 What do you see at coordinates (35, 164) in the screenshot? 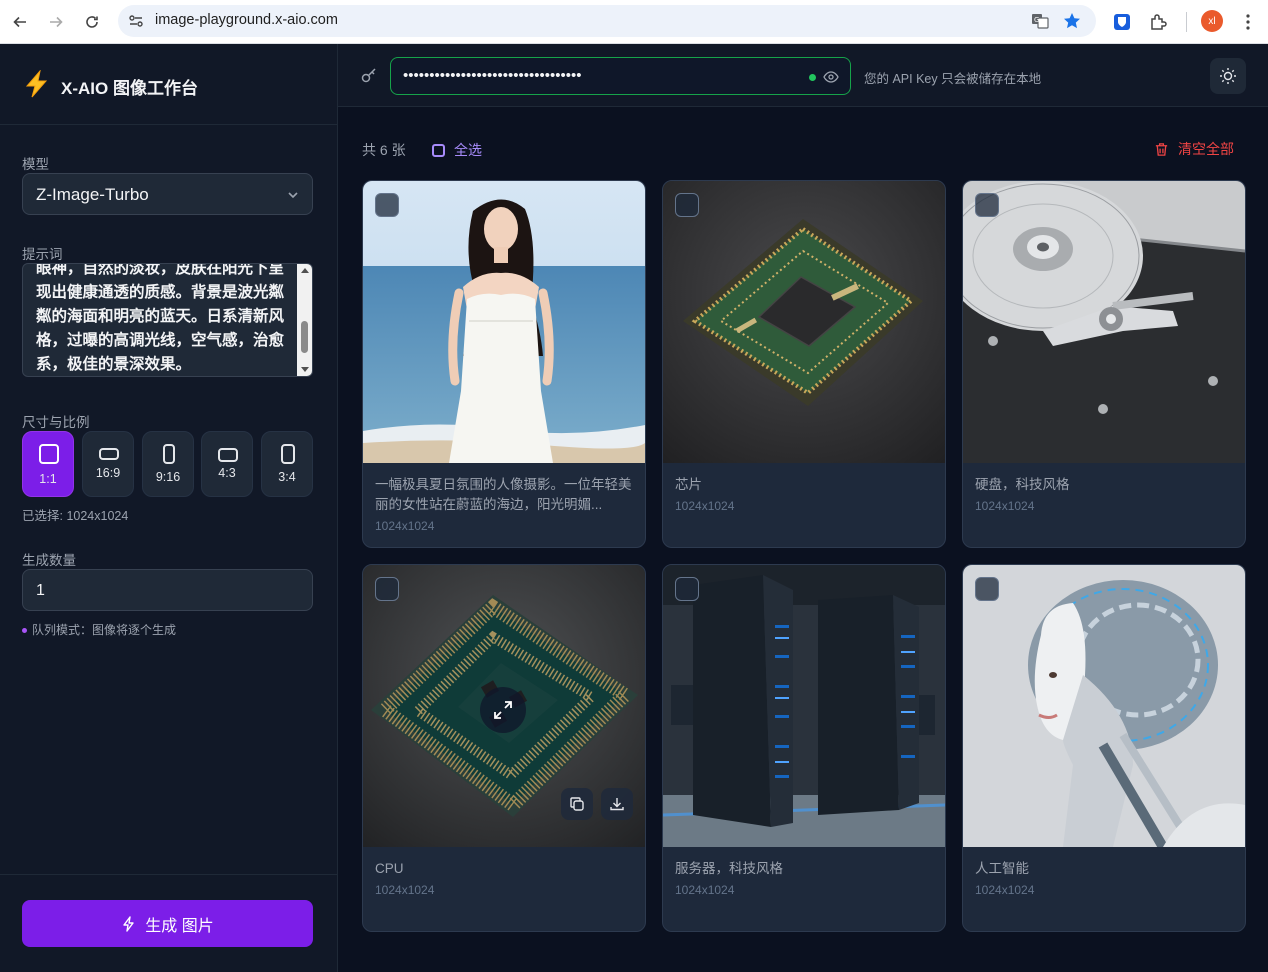
I see `model-label: 模型` at bounding box center [35, 164].